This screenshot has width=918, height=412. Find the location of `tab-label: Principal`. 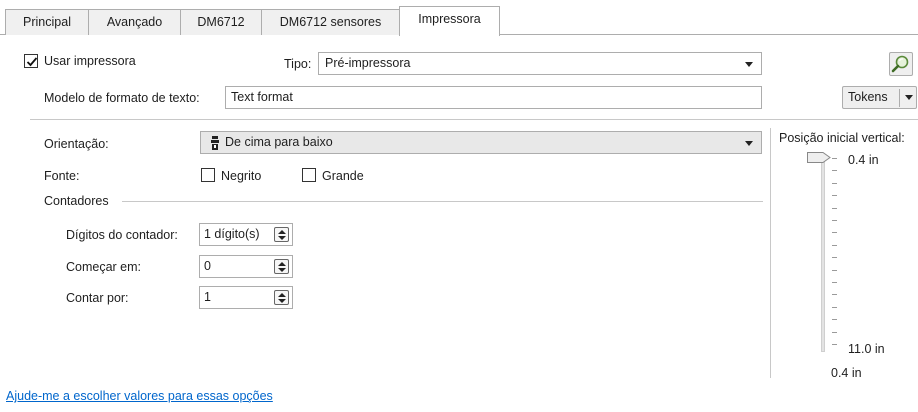

tab-label: Principal is located at coordinates (47, 22).